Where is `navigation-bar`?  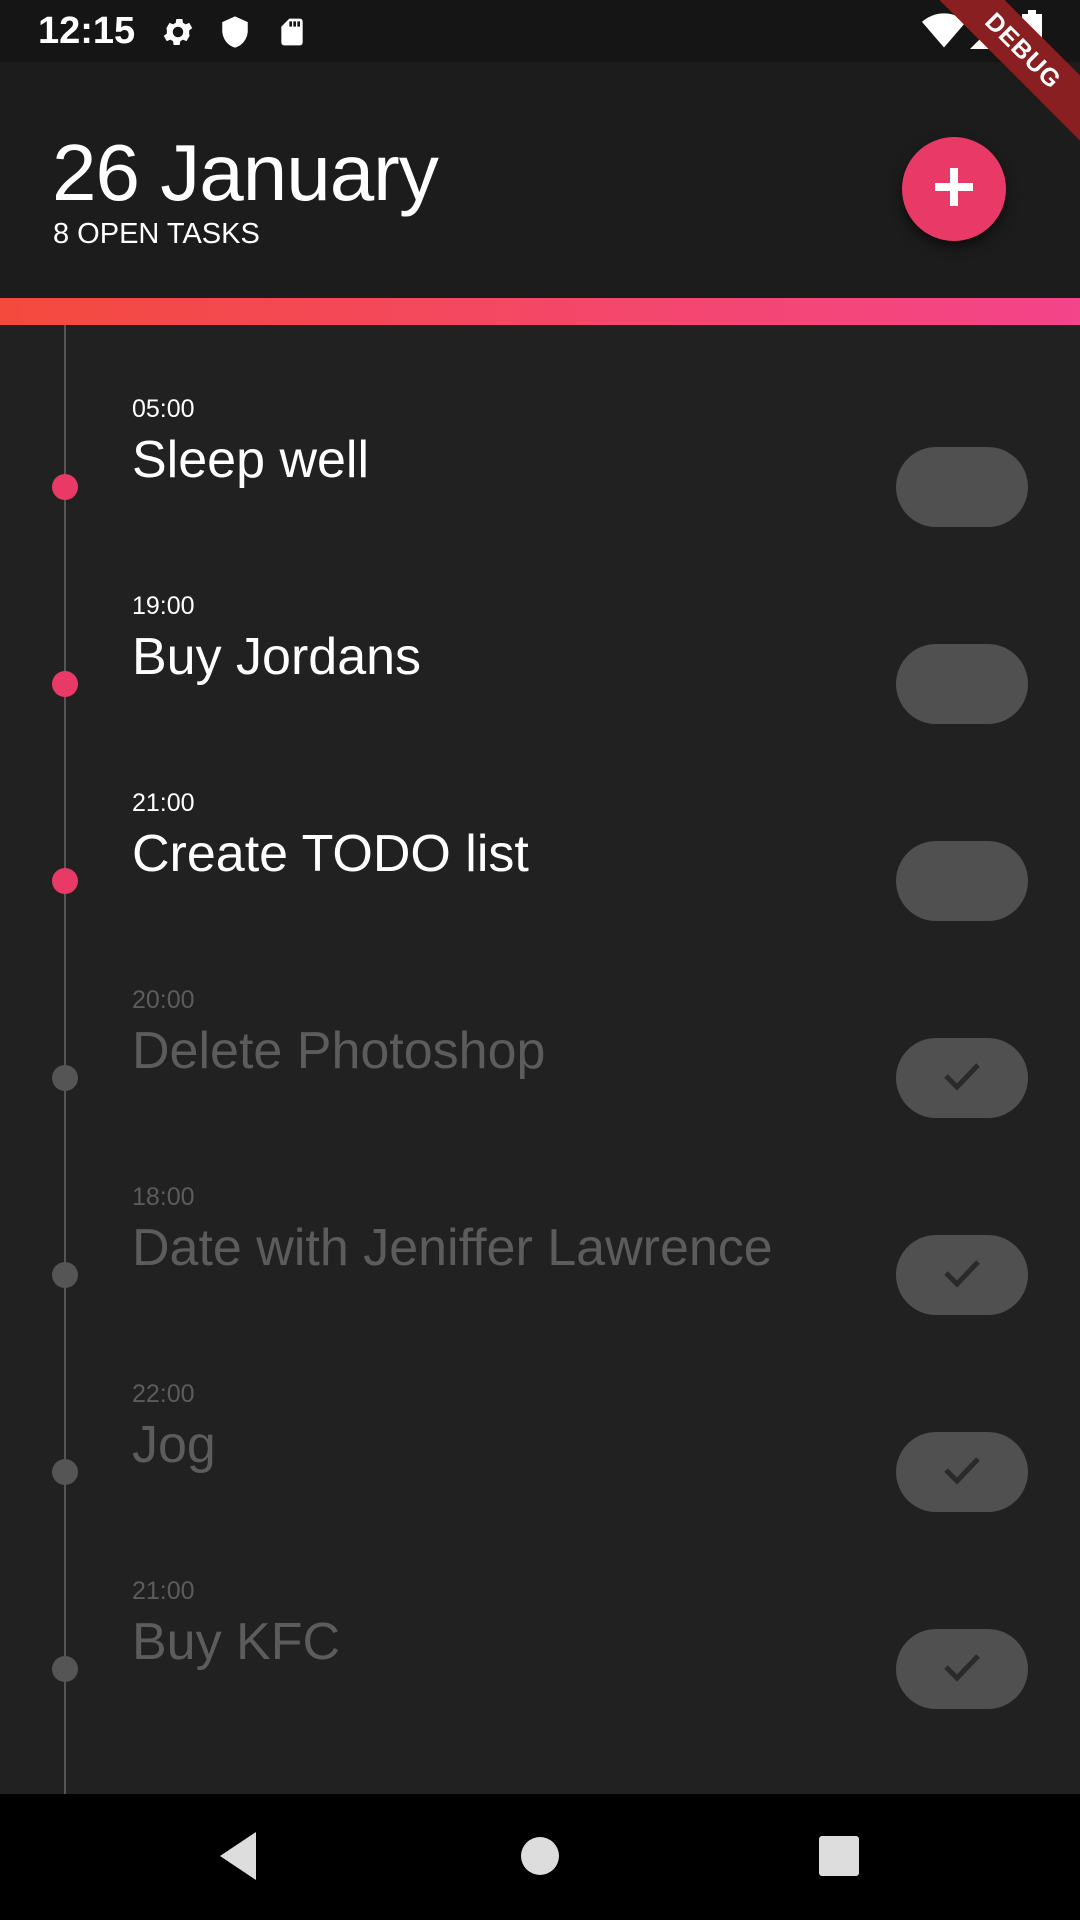 navigation-bar is located at coordinates (540, 1857).